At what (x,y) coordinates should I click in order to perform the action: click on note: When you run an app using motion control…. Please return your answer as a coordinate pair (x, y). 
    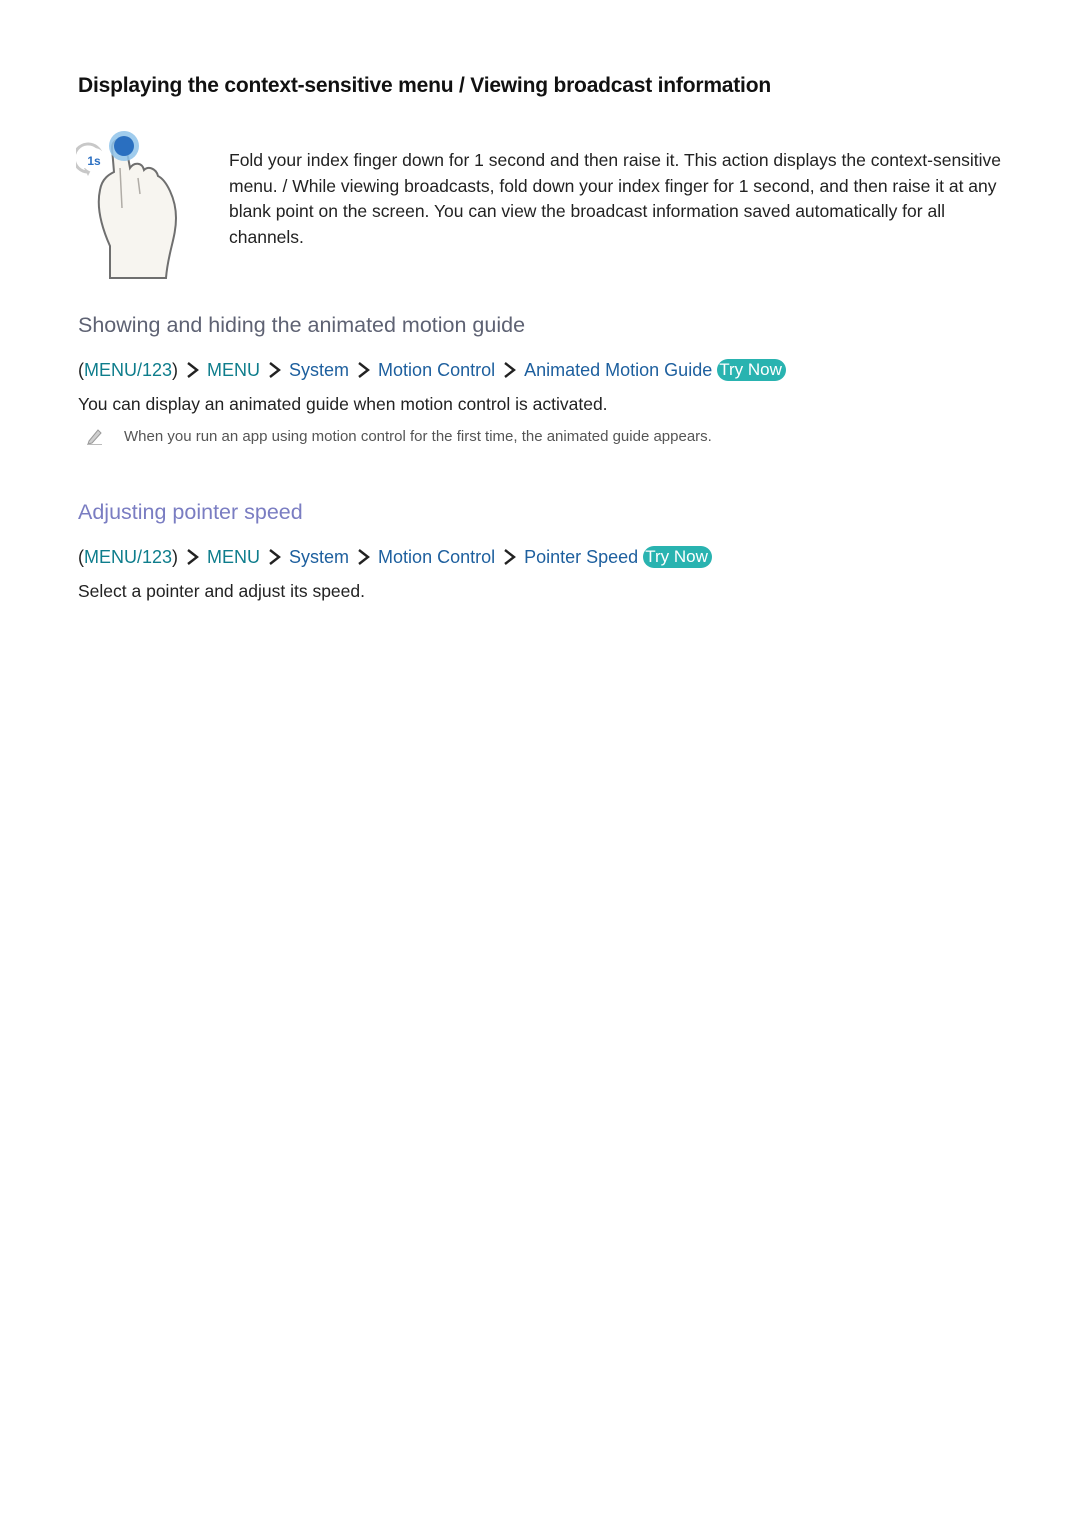
    Looking at the image, I should click on (399, 436).